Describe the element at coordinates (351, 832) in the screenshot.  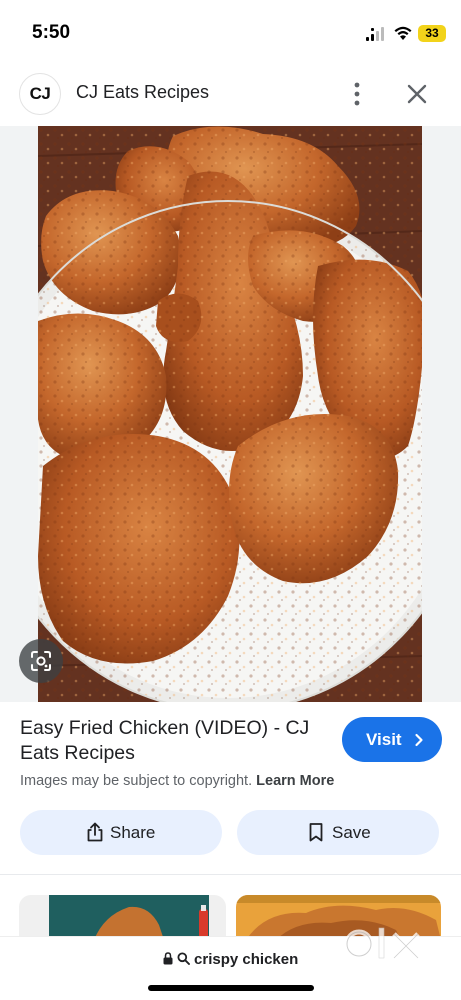
I see `save-label: Save` at that location.